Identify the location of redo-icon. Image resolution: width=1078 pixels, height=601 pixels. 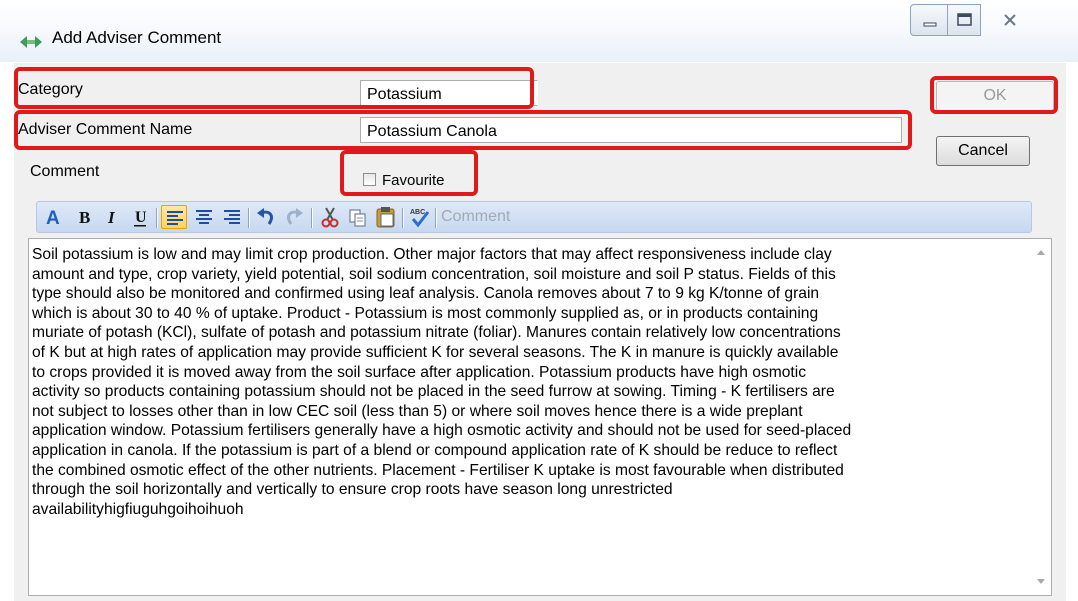
(295, 216).